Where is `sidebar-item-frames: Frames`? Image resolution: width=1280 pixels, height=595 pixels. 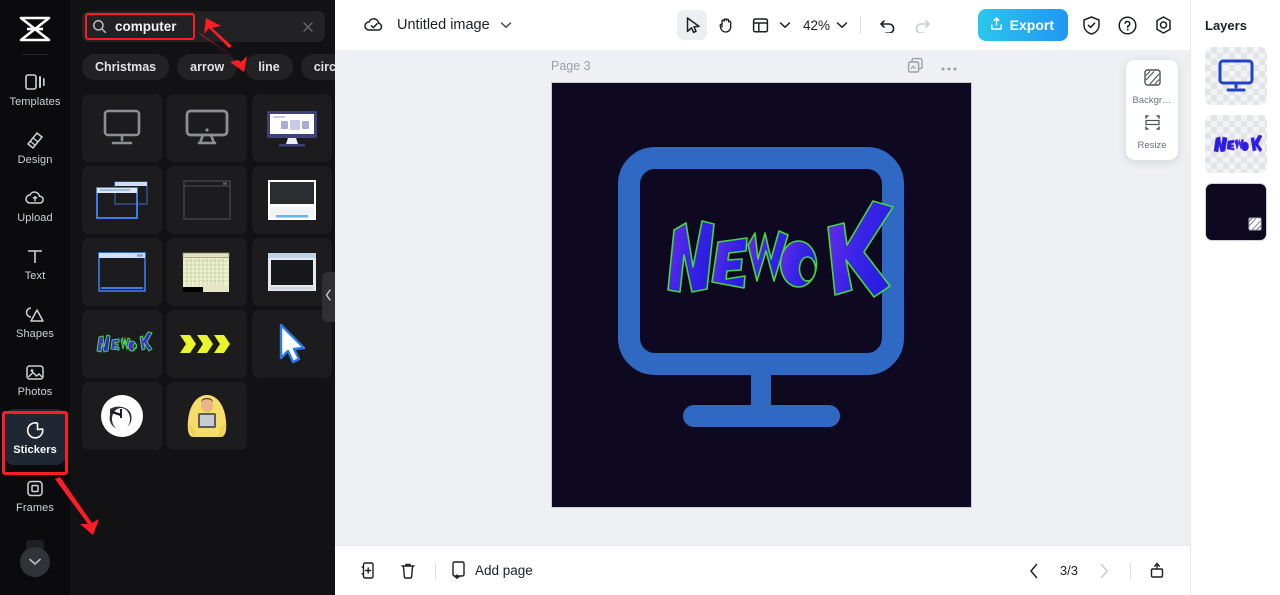 sidebar-item-frames: Frames is located at coordinates (35, 495).